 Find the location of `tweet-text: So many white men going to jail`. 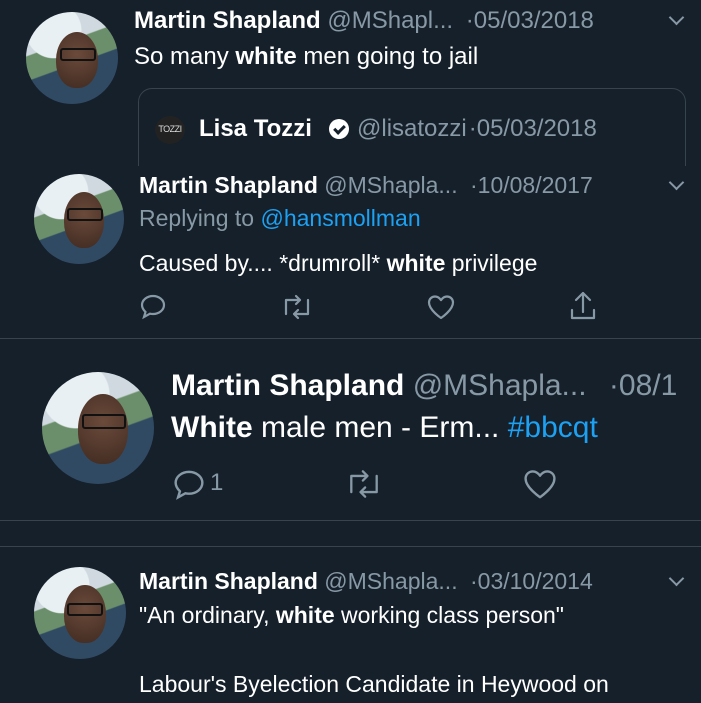

tweet-text: So many white men going to jail is located at coordinates (306, 56).